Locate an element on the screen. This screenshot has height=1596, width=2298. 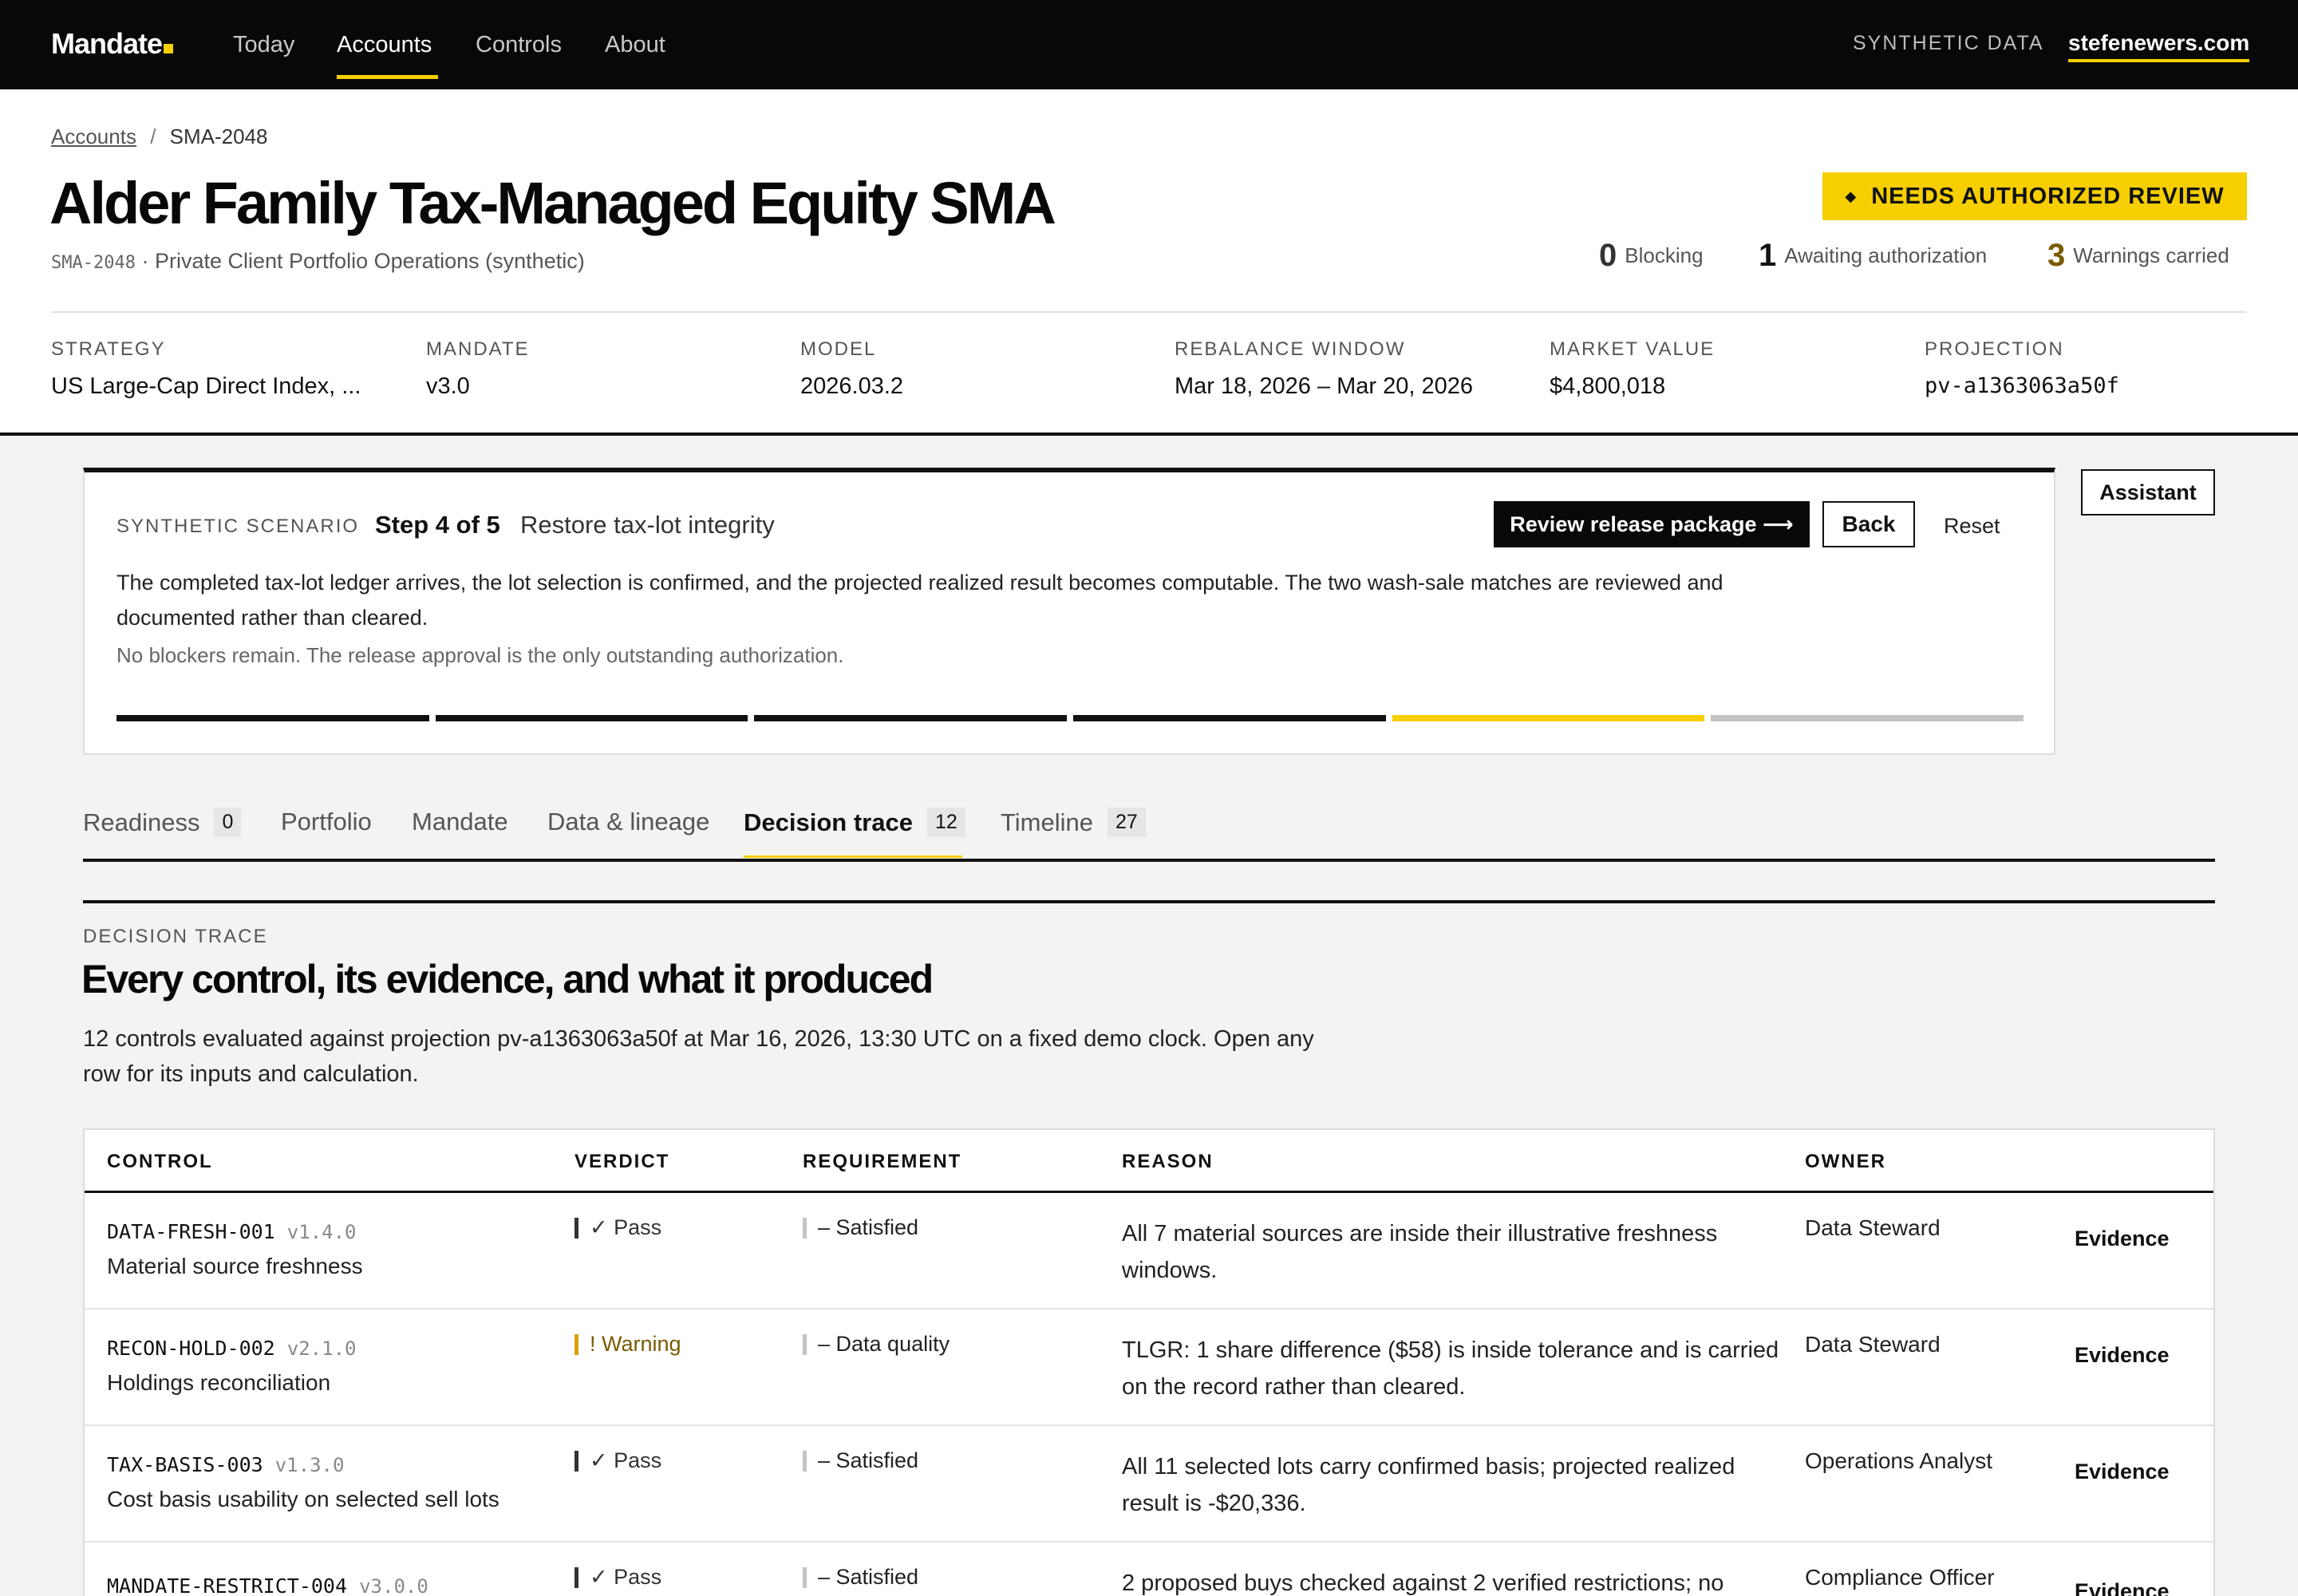
status-badge-label: NEEDS AUTHORIZED REVIEW is located at coordinates (2048, 196).